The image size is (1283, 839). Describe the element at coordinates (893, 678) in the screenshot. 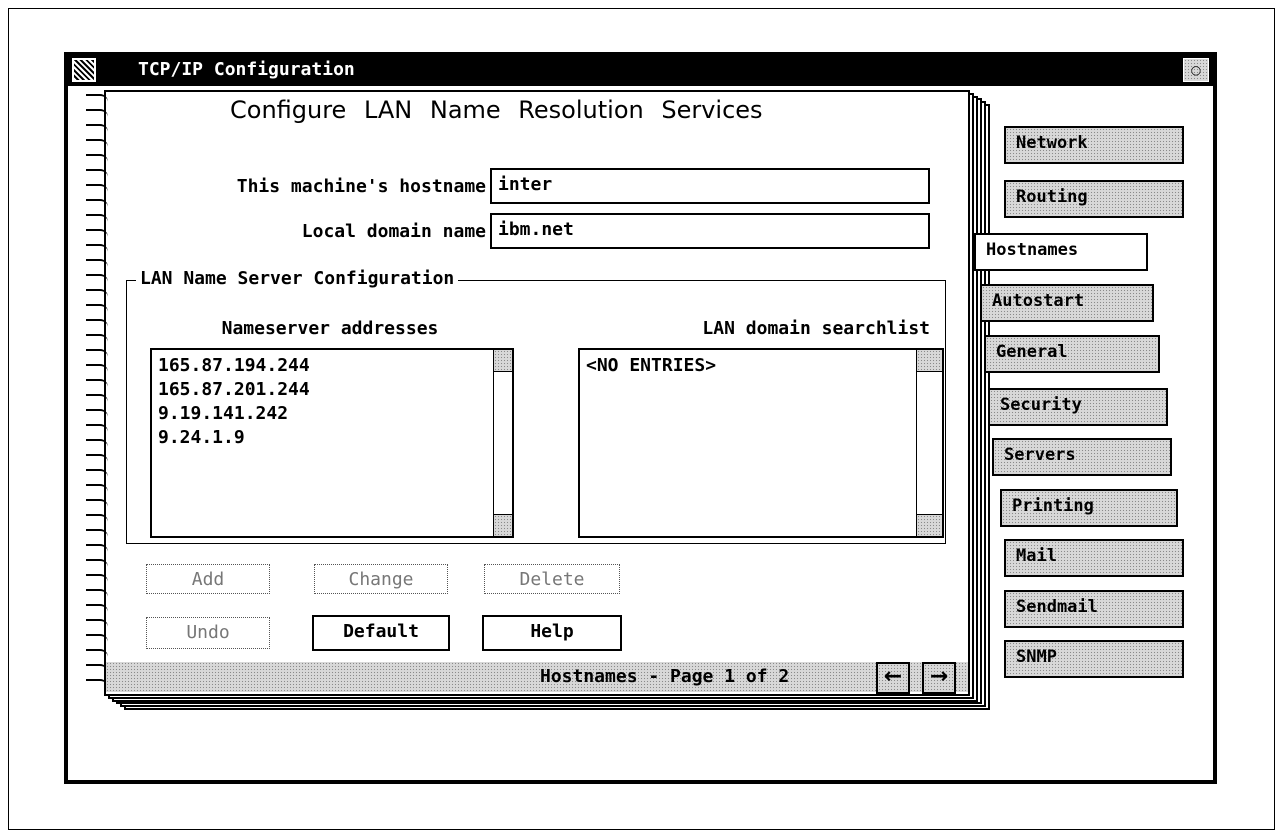

I see `left-arrow-icon: ←` at that location.